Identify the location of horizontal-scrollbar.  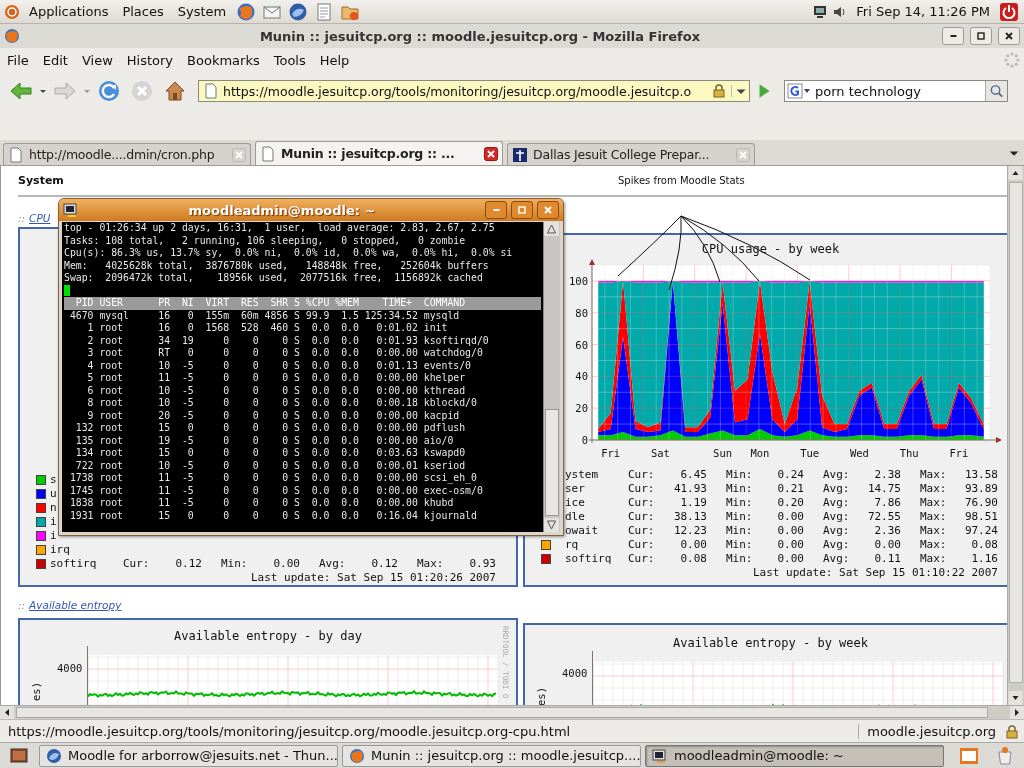
(512, 712).